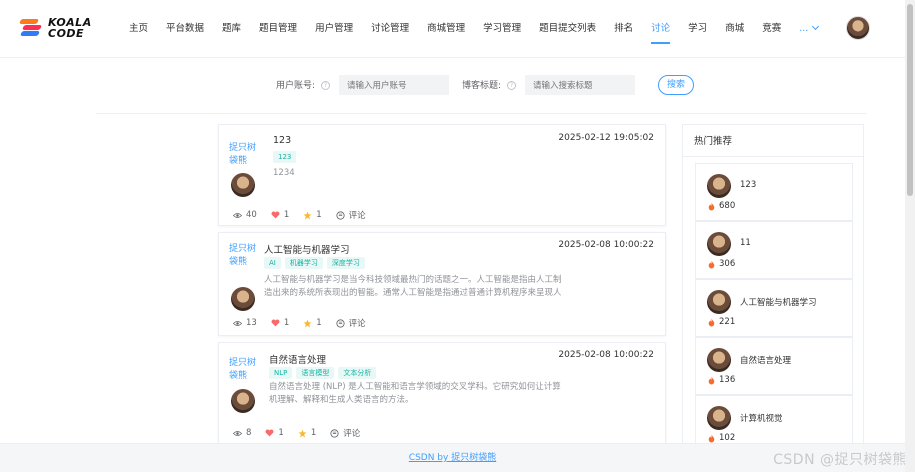 Image resolution: width=915 pixels, height=472 pixels. Describe the element at coordinates (778, 303) in the screenshot. I see `hot-item-title: 人工智能与机器学习` at that location.